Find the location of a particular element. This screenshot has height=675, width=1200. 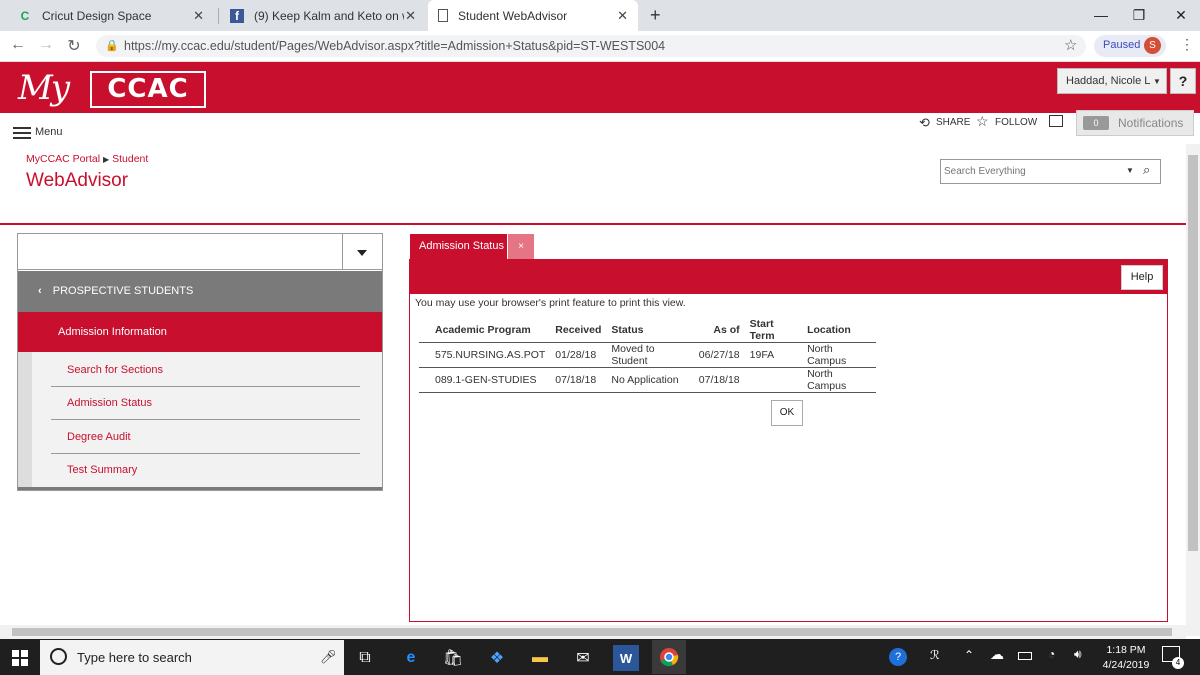

table-cell: North Campus is located at coordinates (839, 355).